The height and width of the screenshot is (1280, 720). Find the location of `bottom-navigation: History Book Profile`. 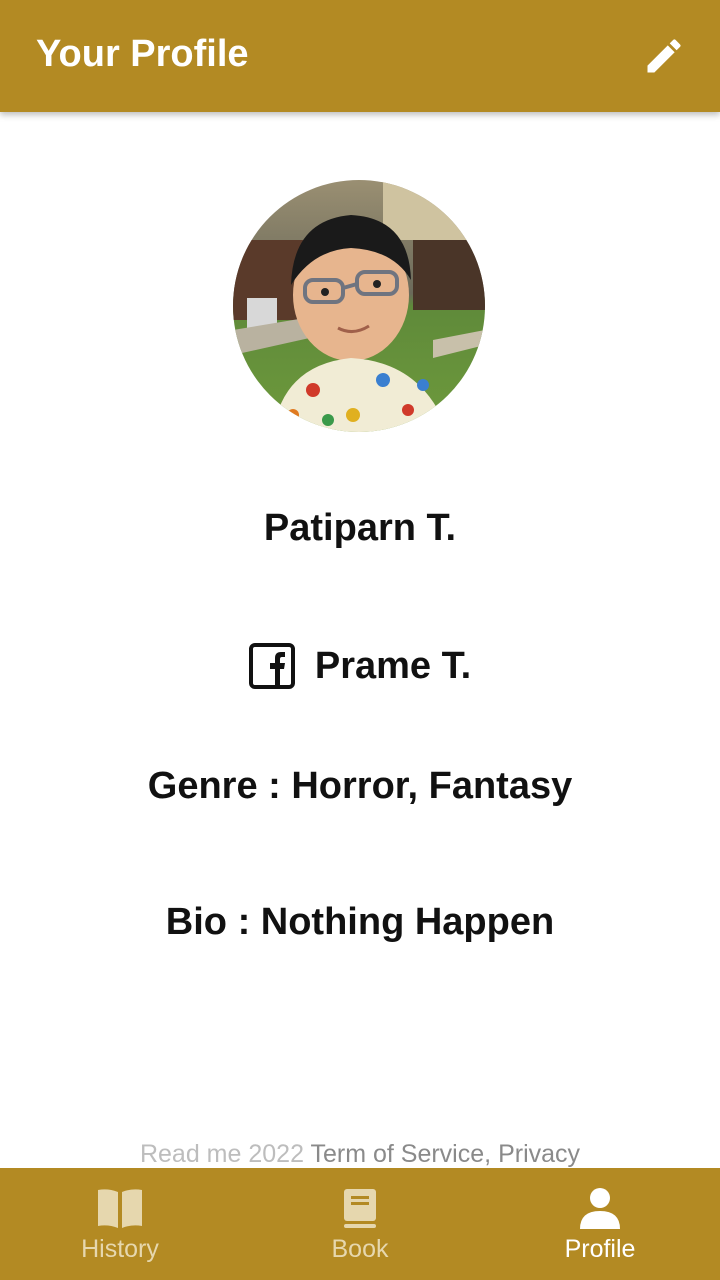

bottom-navigation: History Book Profile is located at coordinates (360, 1224).